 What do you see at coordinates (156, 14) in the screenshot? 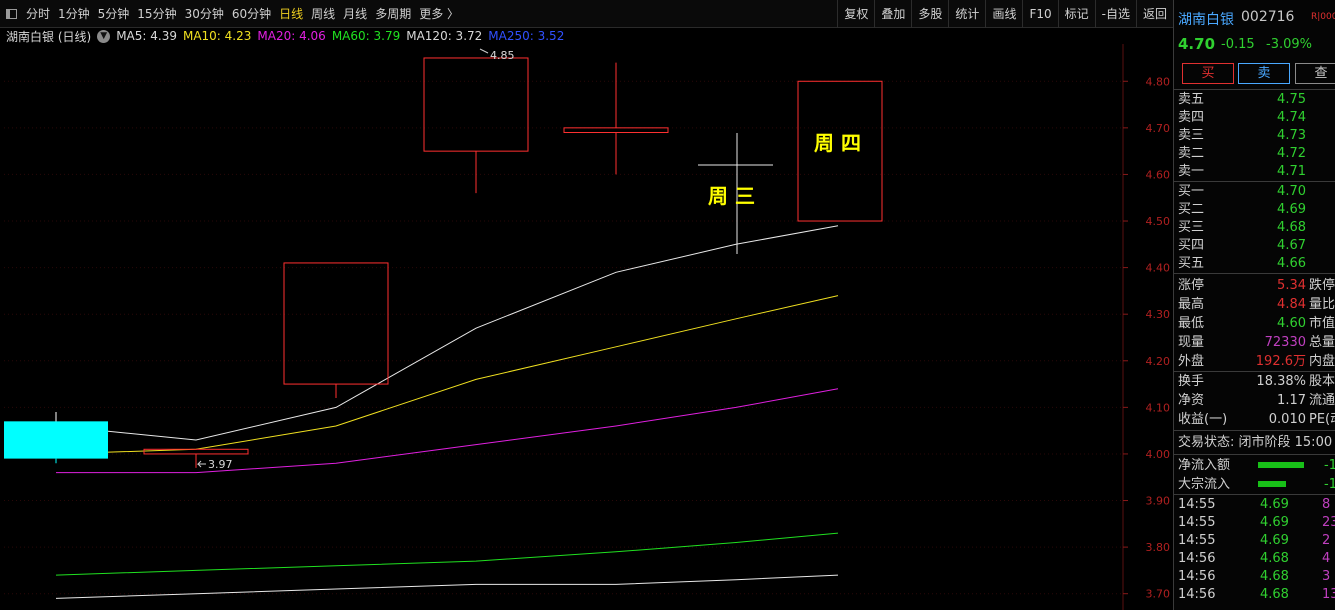
I see `period-tab: 15分钟` at bounding box center [156, 14].